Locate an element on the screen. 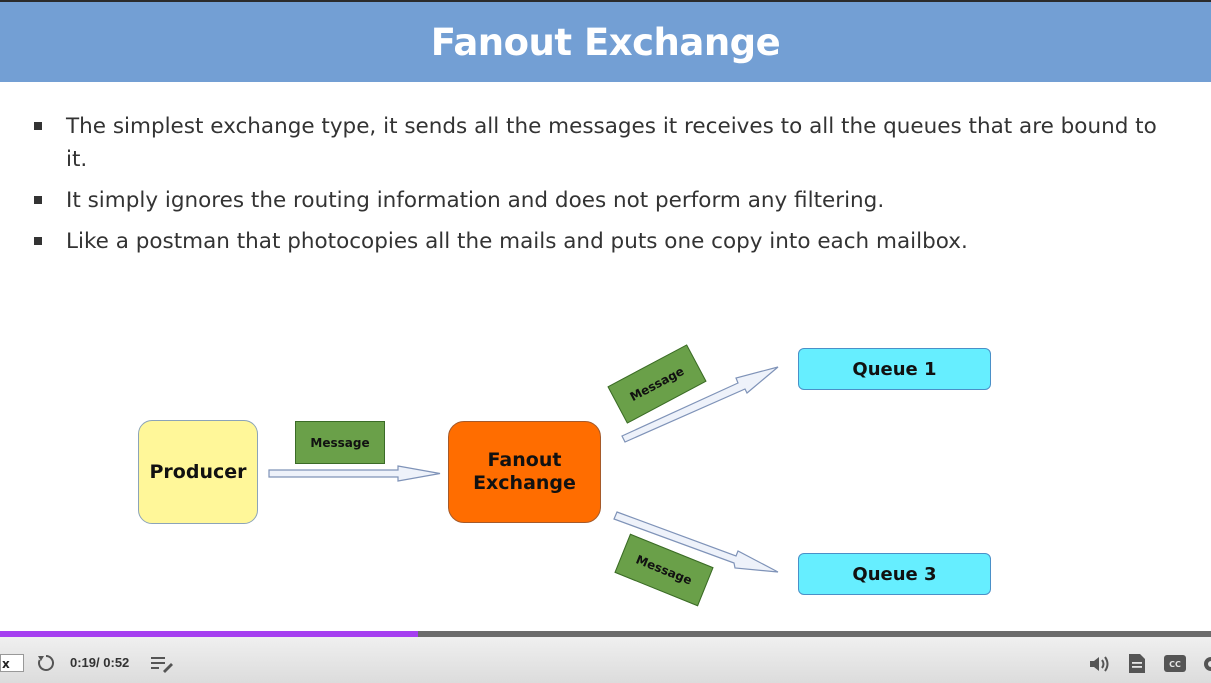 This screenshot has height=683, width=1211. message-box: Message is located at coordinates (340, 442).